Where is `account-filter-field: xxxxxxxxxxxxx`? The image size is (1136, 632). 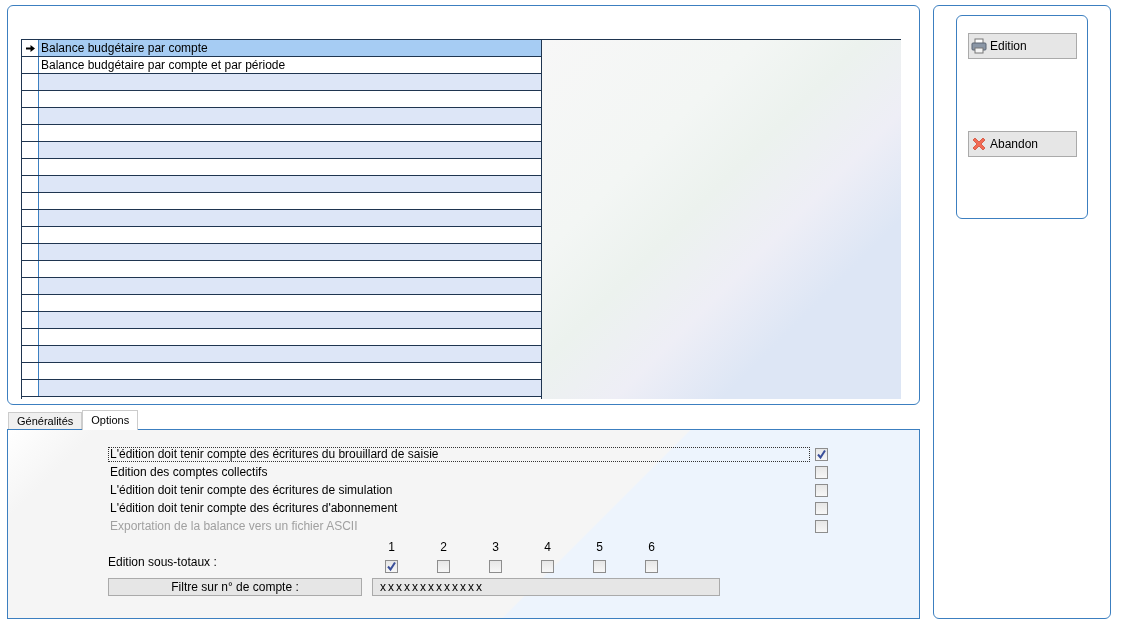
account-filter-field: xxxxxxxxxxxxx is located at coordinates (546, 587).